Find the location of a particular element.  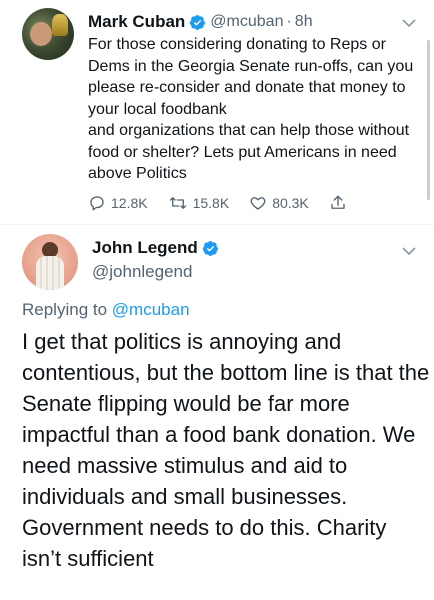

like-button: 80.3K is located at coordinates (279, 203).